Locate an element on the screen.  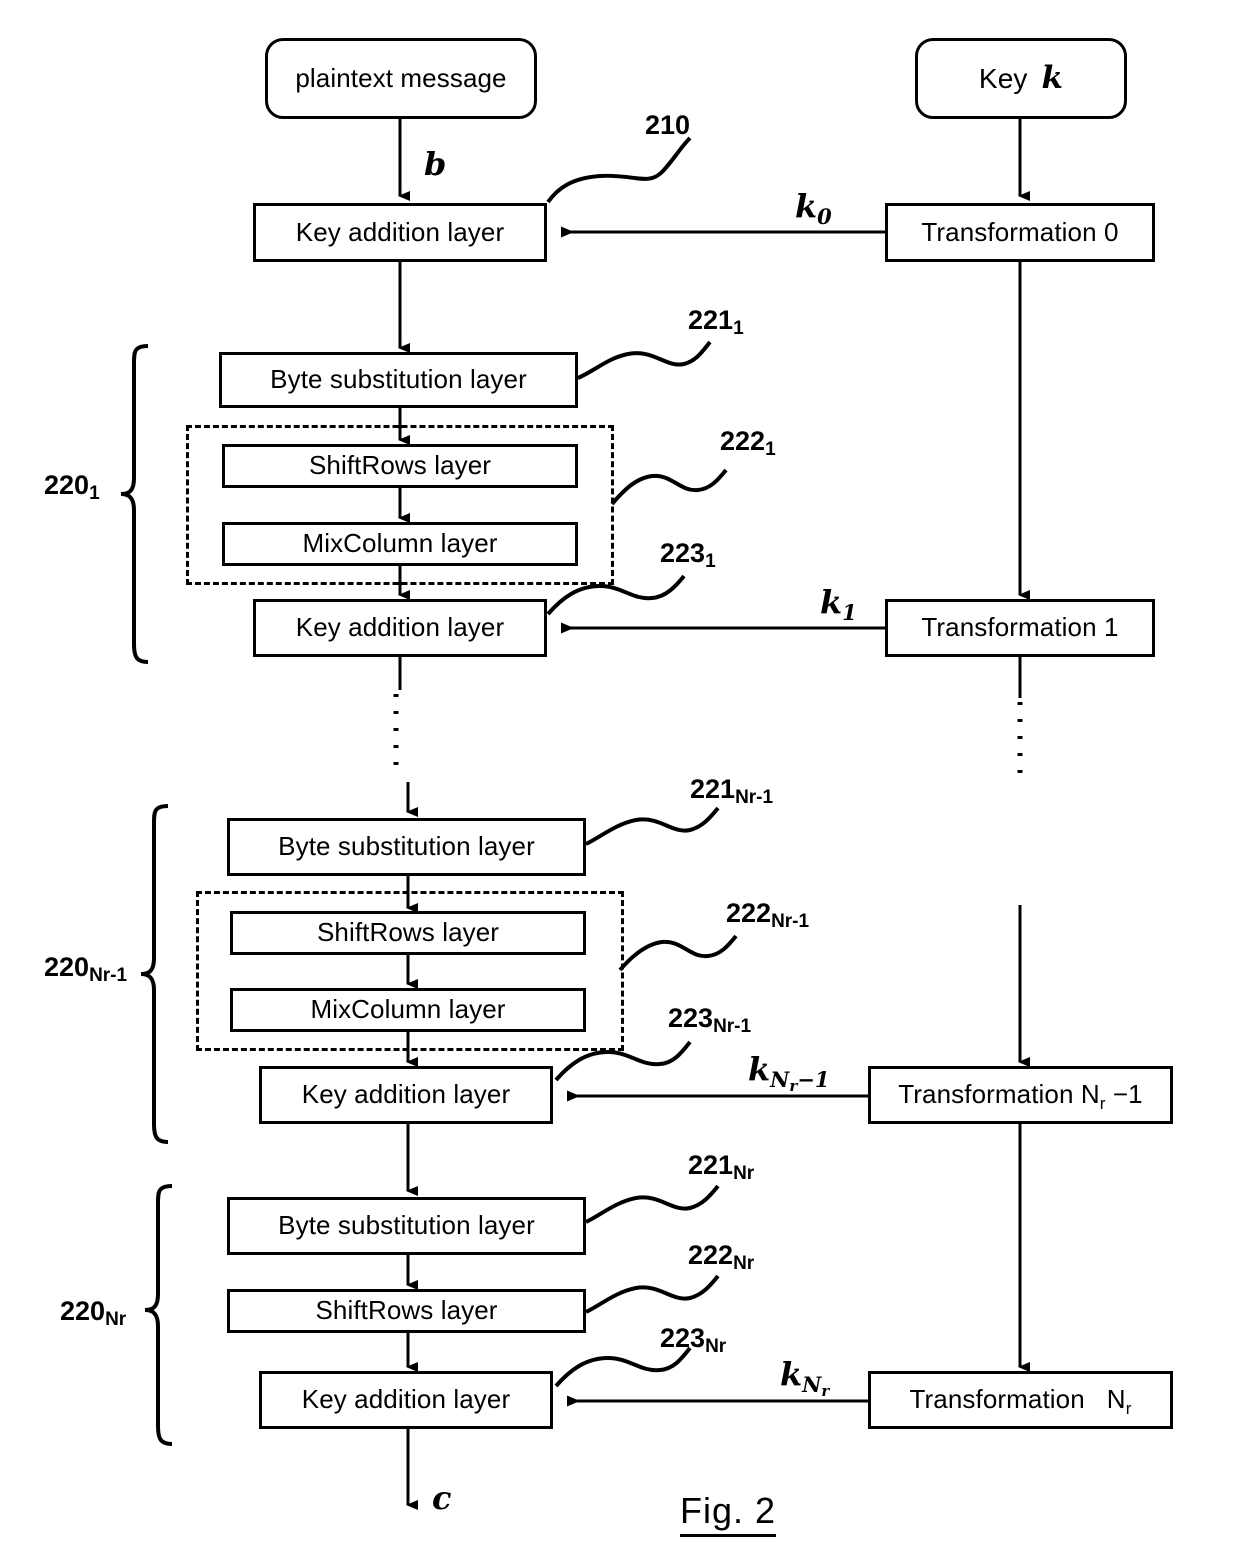
shiftrows-layer-nr-label: ShiftRows layer is located at coordinates (406, 1310).